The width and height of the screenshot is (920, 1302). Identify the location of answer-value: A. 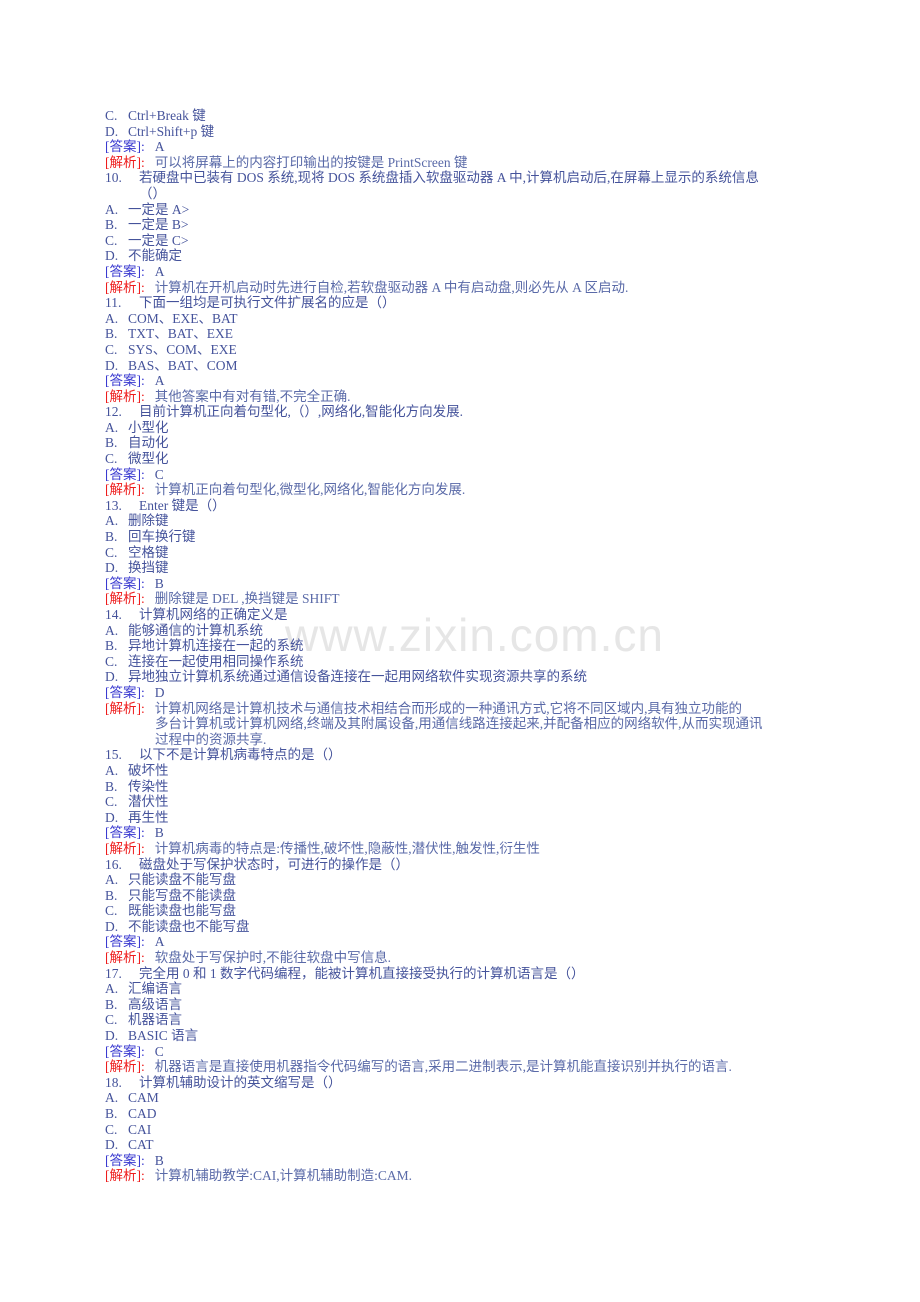
(159, 147).